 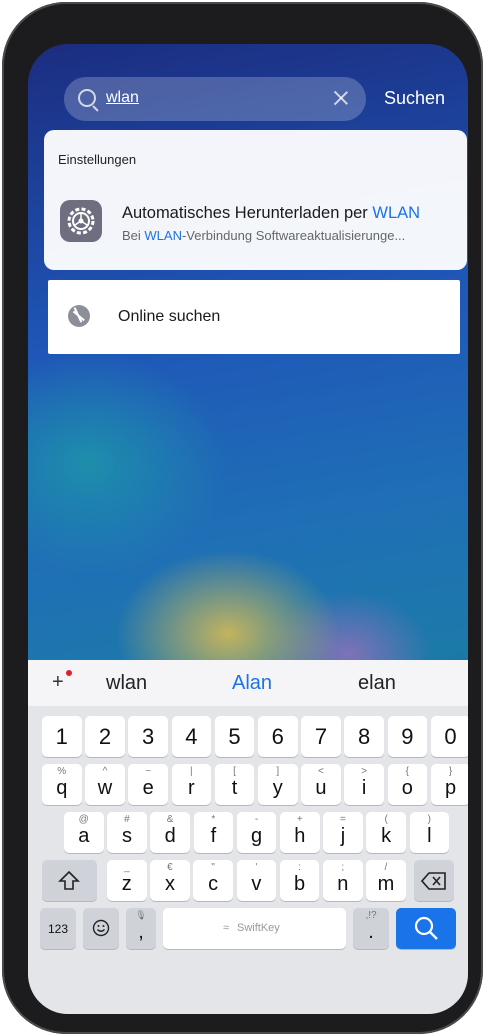 I want to click on result-subtitle-prefix: Bei, so click(x=133, y=235).